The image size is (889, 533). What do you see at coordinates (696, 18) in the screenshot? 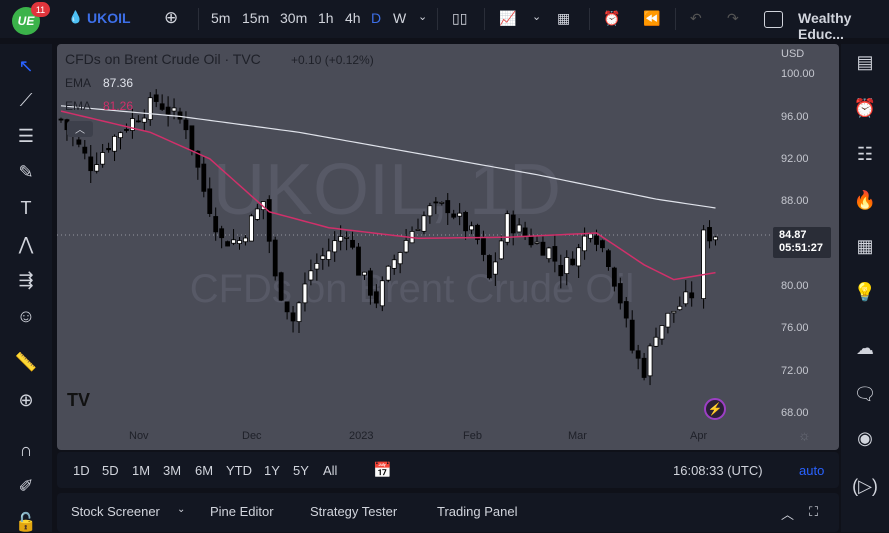
I see `undo-icon: ↶` at bounding box center [696, 18].